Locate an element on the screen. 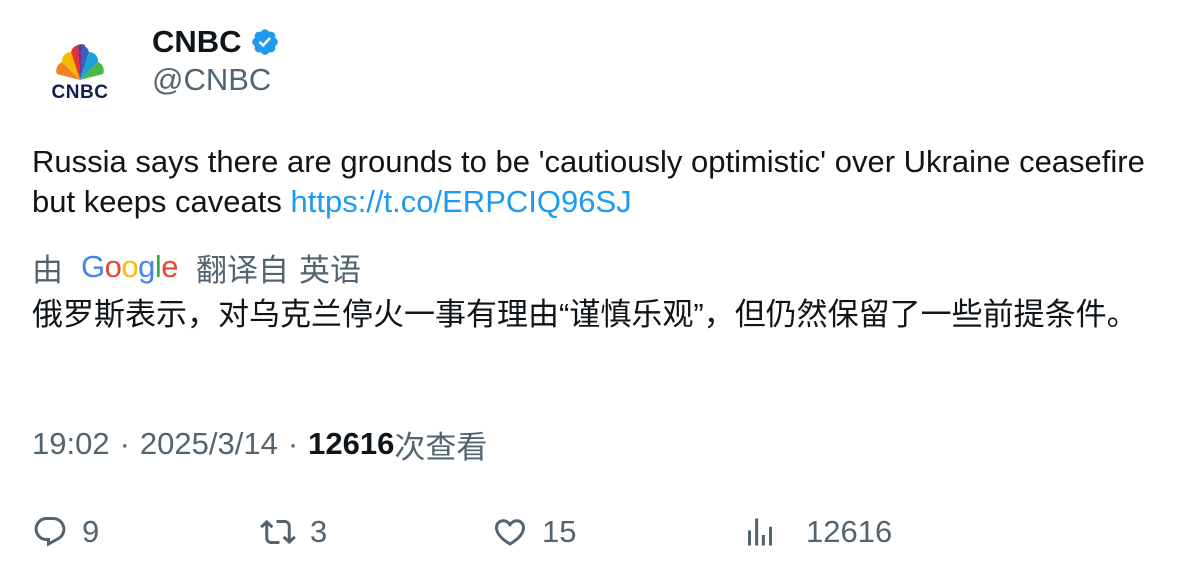 The height and width of the screenshot is (578, 1196). verified-badge-icon is located at coordinates (265, 42).